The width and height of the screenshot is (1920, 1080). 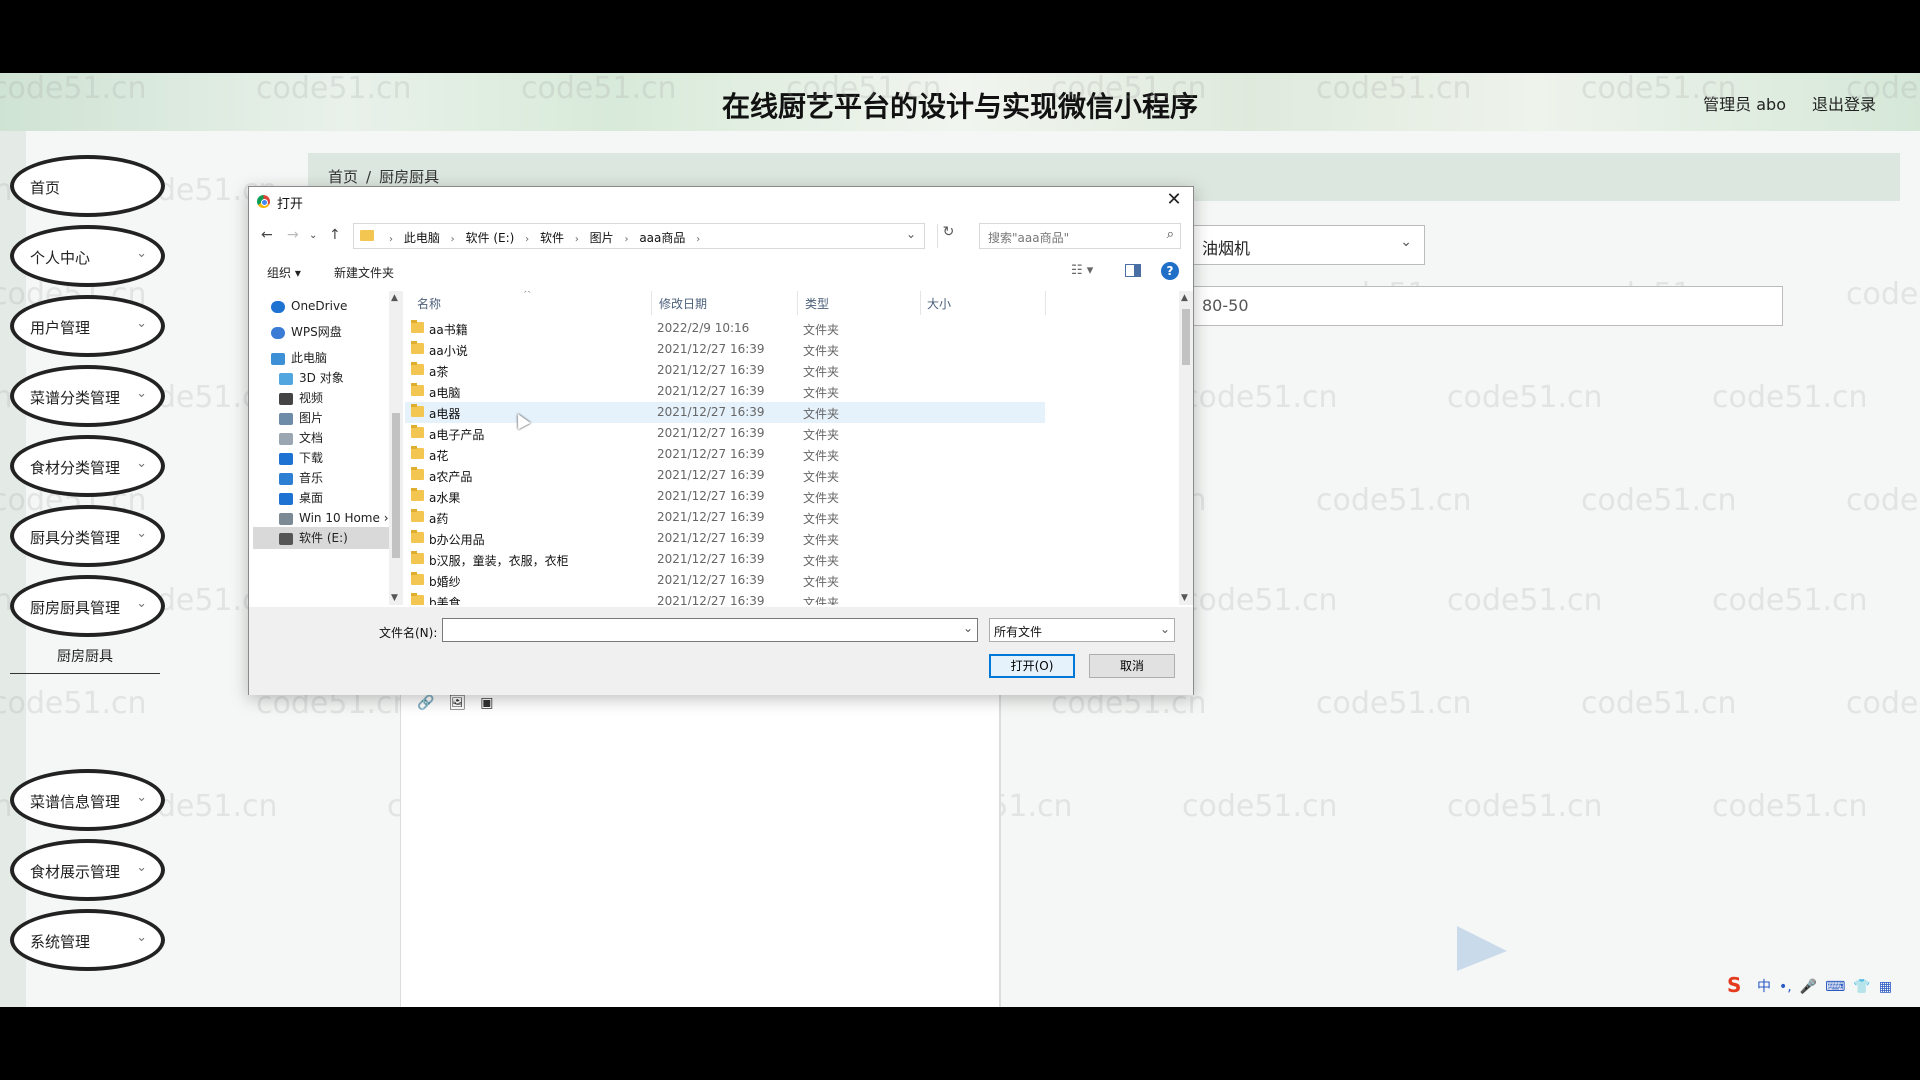 I want to click on sidebar-item-recipe-category: 菜谱分类管理 ⌄, so click(x=87, y=396).